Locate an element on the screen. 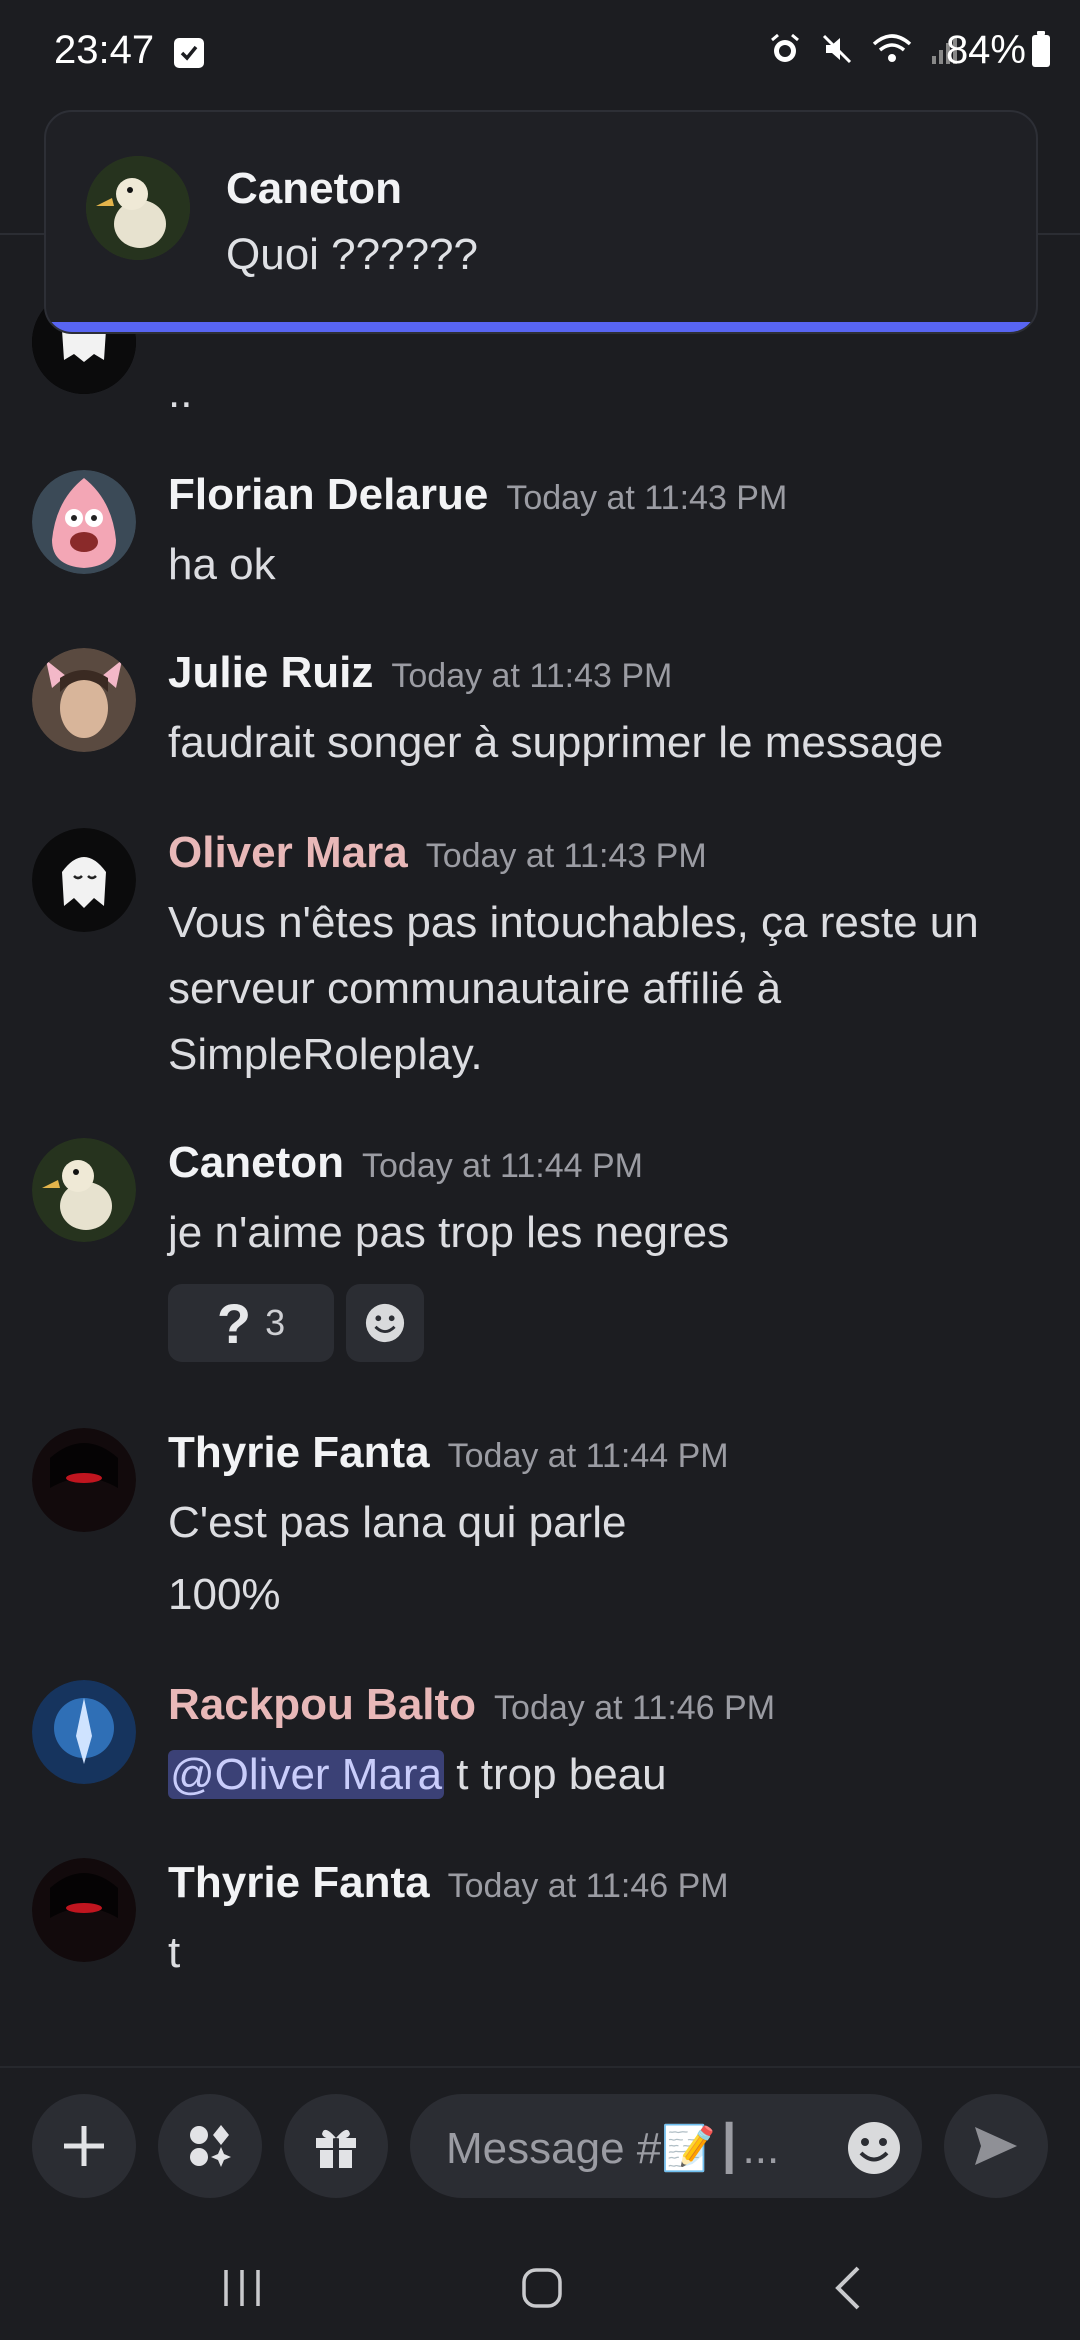 This screenshot has width=1080, height=2340. battery-indicator: 84% is located at coordinates (998, 50).